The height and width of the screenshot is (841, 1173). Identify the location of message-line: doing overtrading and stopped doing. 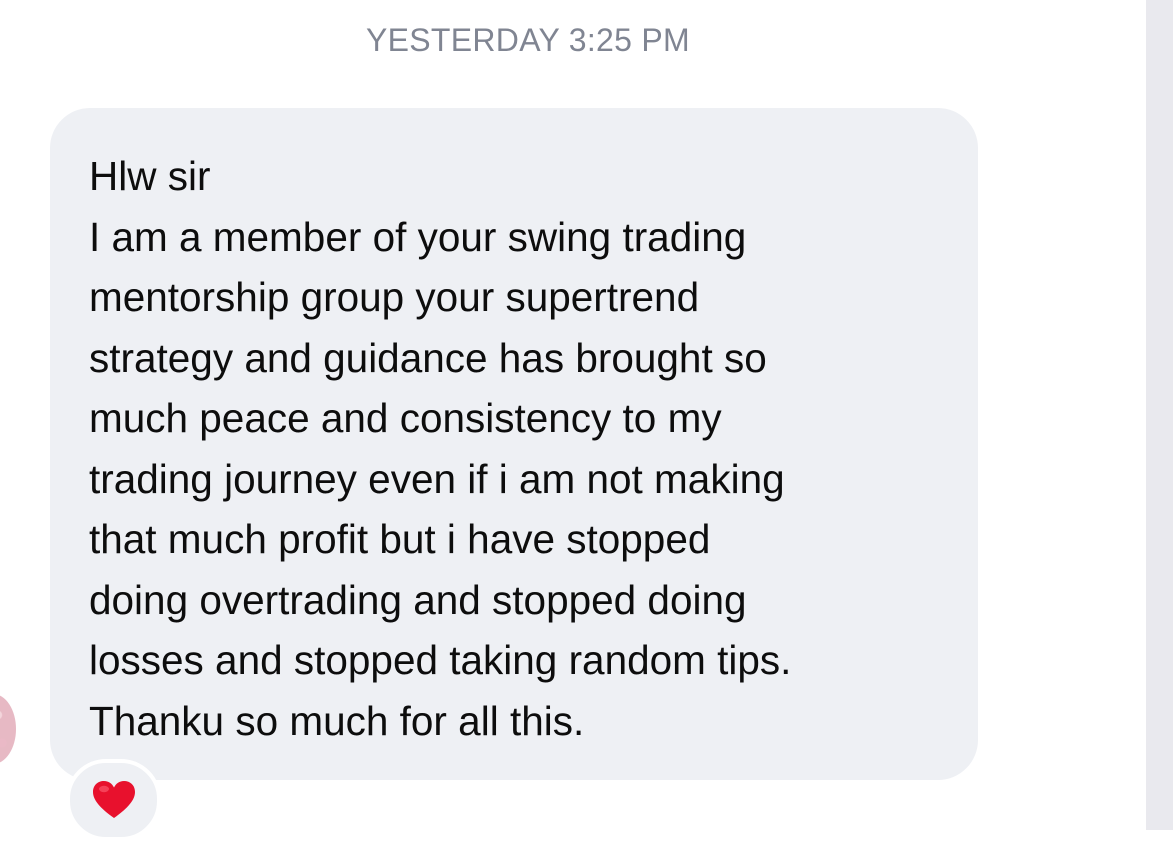
(418, 599).